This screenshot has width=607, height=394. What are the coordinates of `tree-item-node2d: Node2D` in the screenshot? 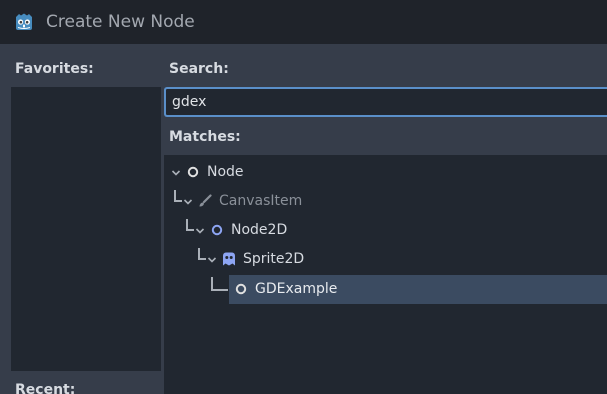 It's located at (385, 230).